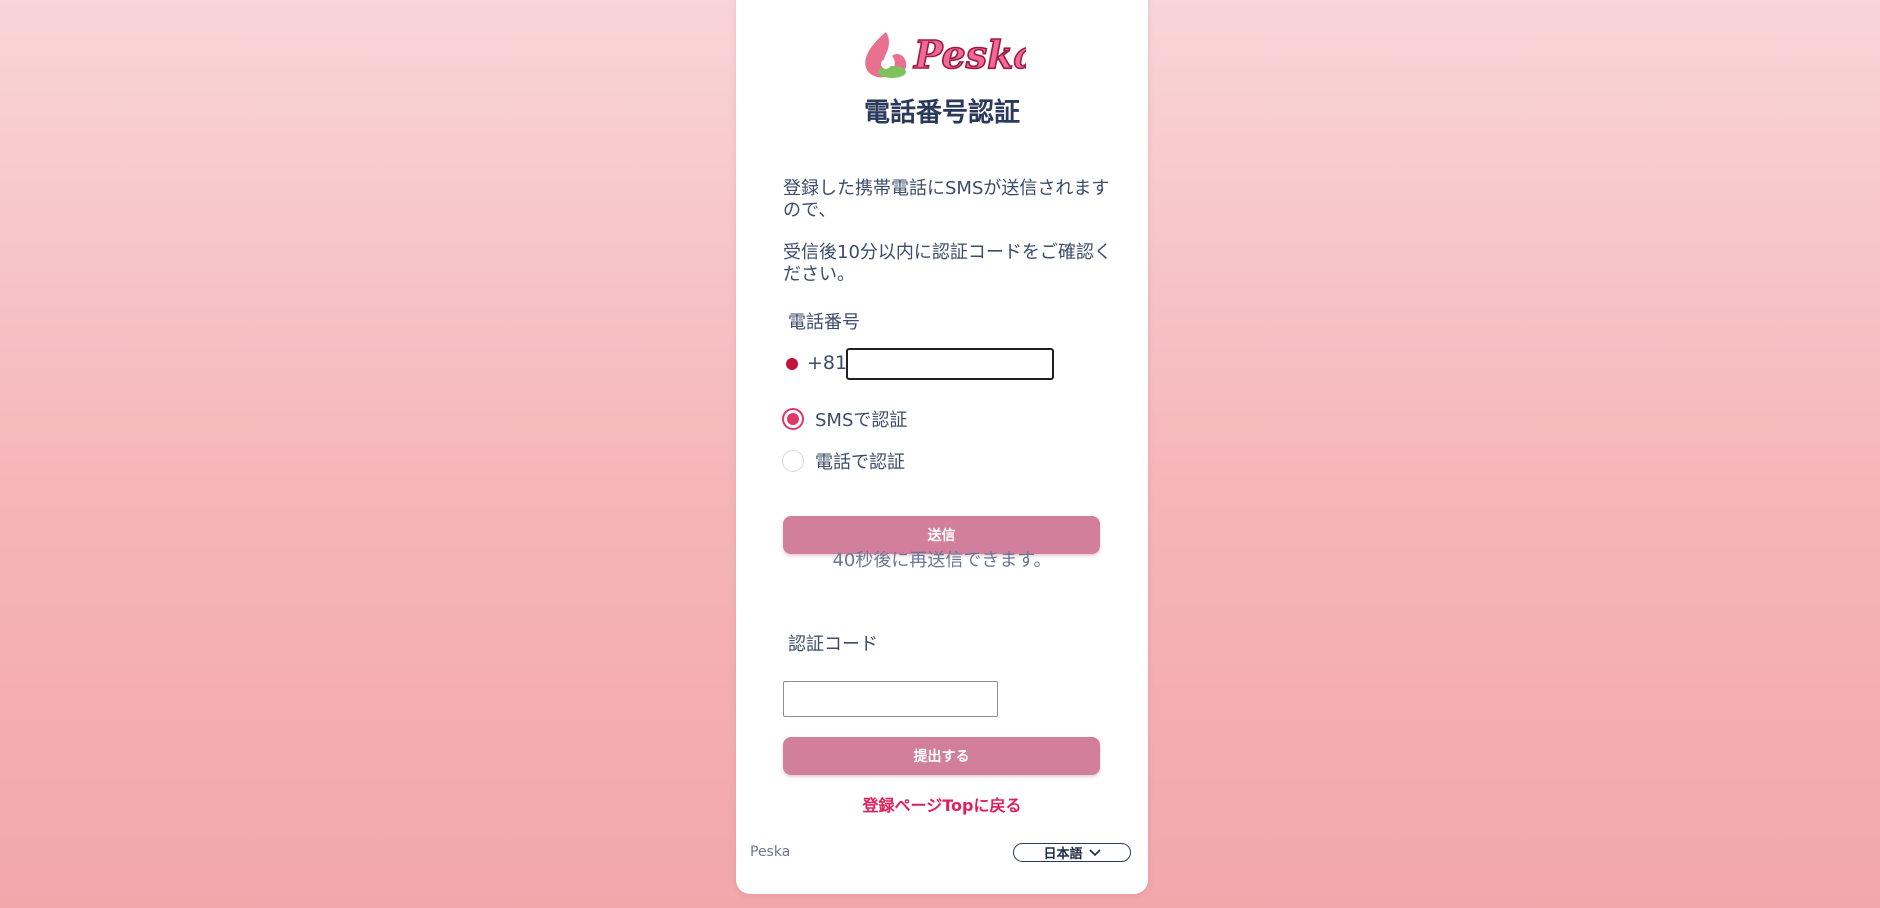 This screenshot has width=1880, height=908. What do you see at coordinates (860, 462) in the screenshot?
I see `radio-label-call: 電話で認証` at bounding box center [860, 462].